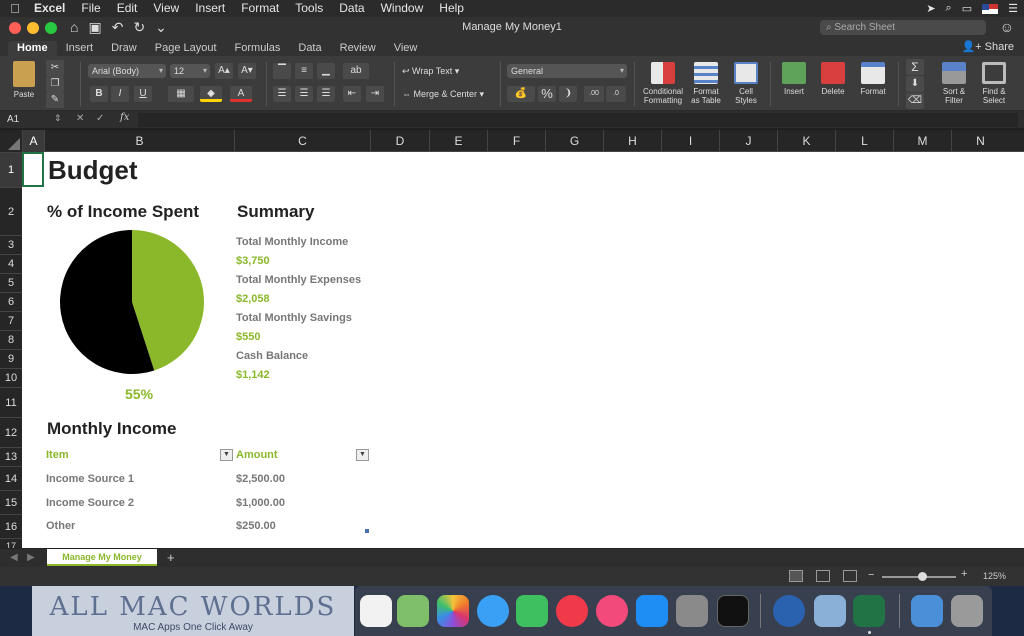 This screenshot has width=1024, height=636. What do you see at coordinates (594, 94) in the screenshot?
I see `increase-decimal-icon: .00` at bounding box center [594, 94].